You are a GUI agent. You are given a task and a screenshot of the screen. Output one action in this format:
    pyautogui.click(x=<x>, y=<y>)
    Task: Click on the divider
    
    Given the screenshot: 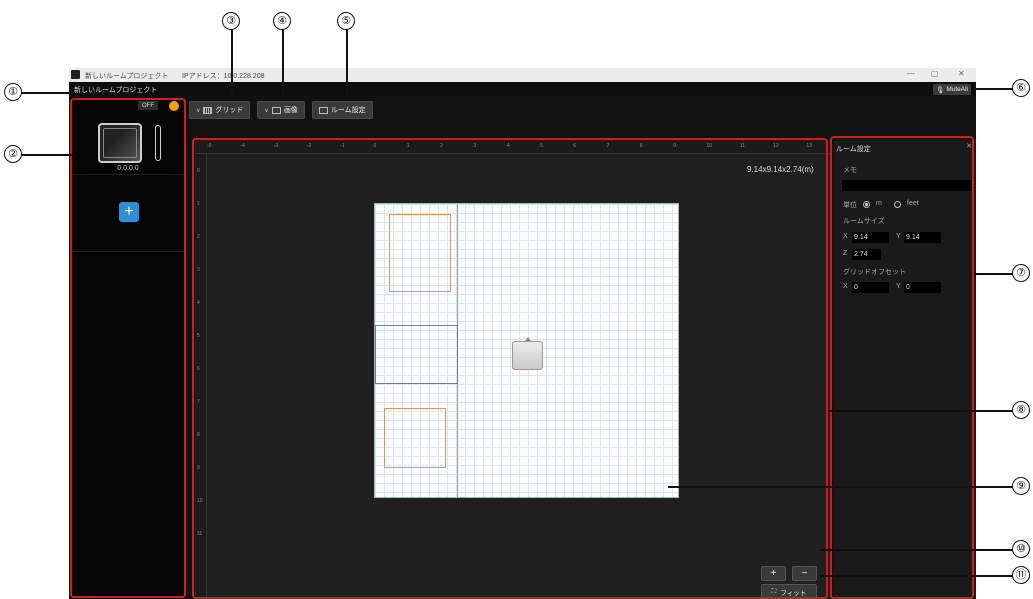 What is the action you would take?
    pyautogui.click(x=128, y=251)
    